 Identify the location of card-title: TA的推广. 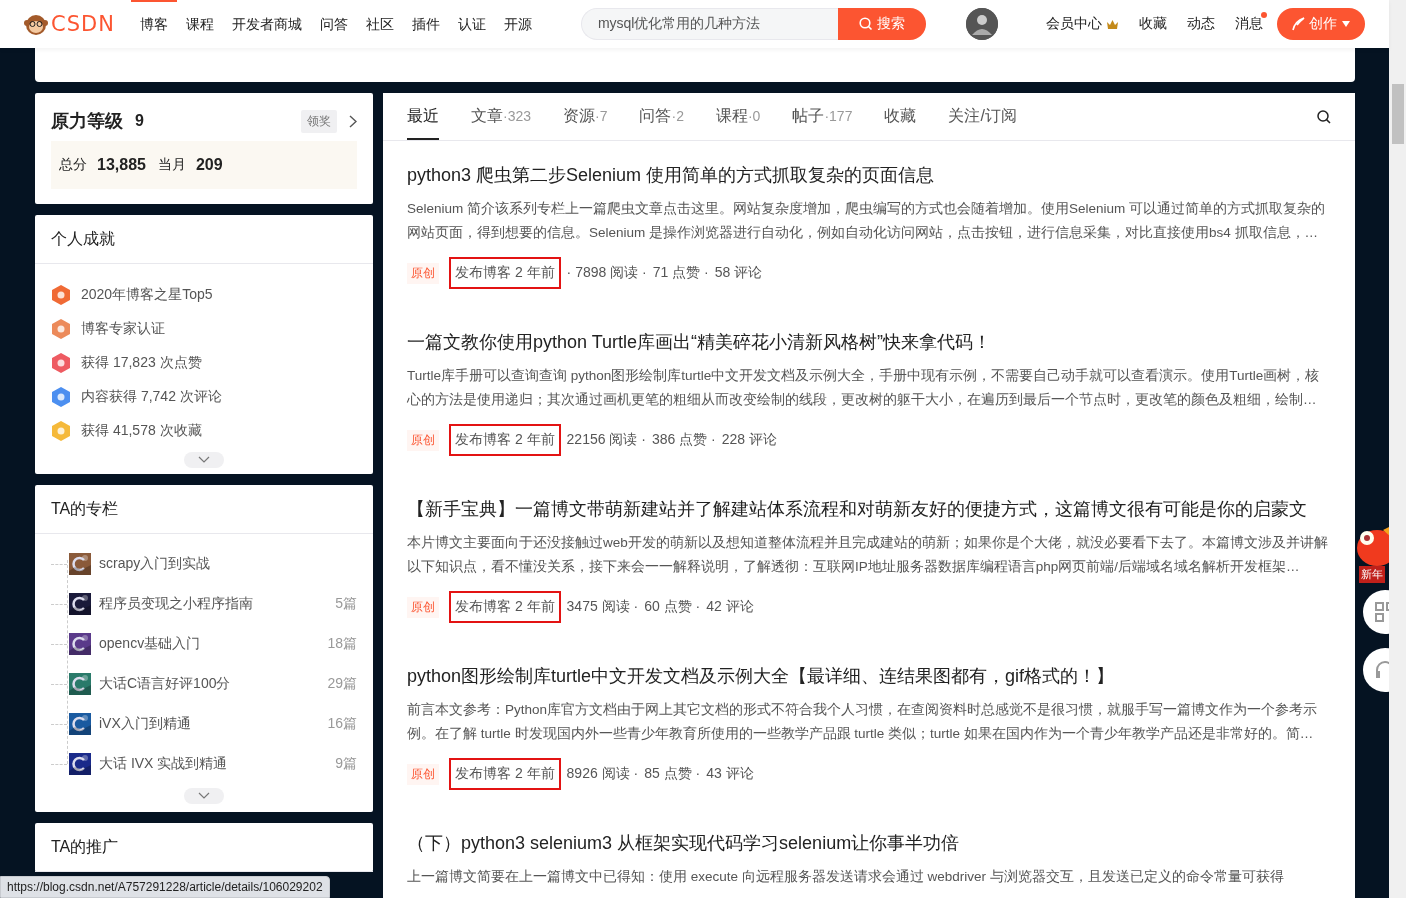
(204, 847).